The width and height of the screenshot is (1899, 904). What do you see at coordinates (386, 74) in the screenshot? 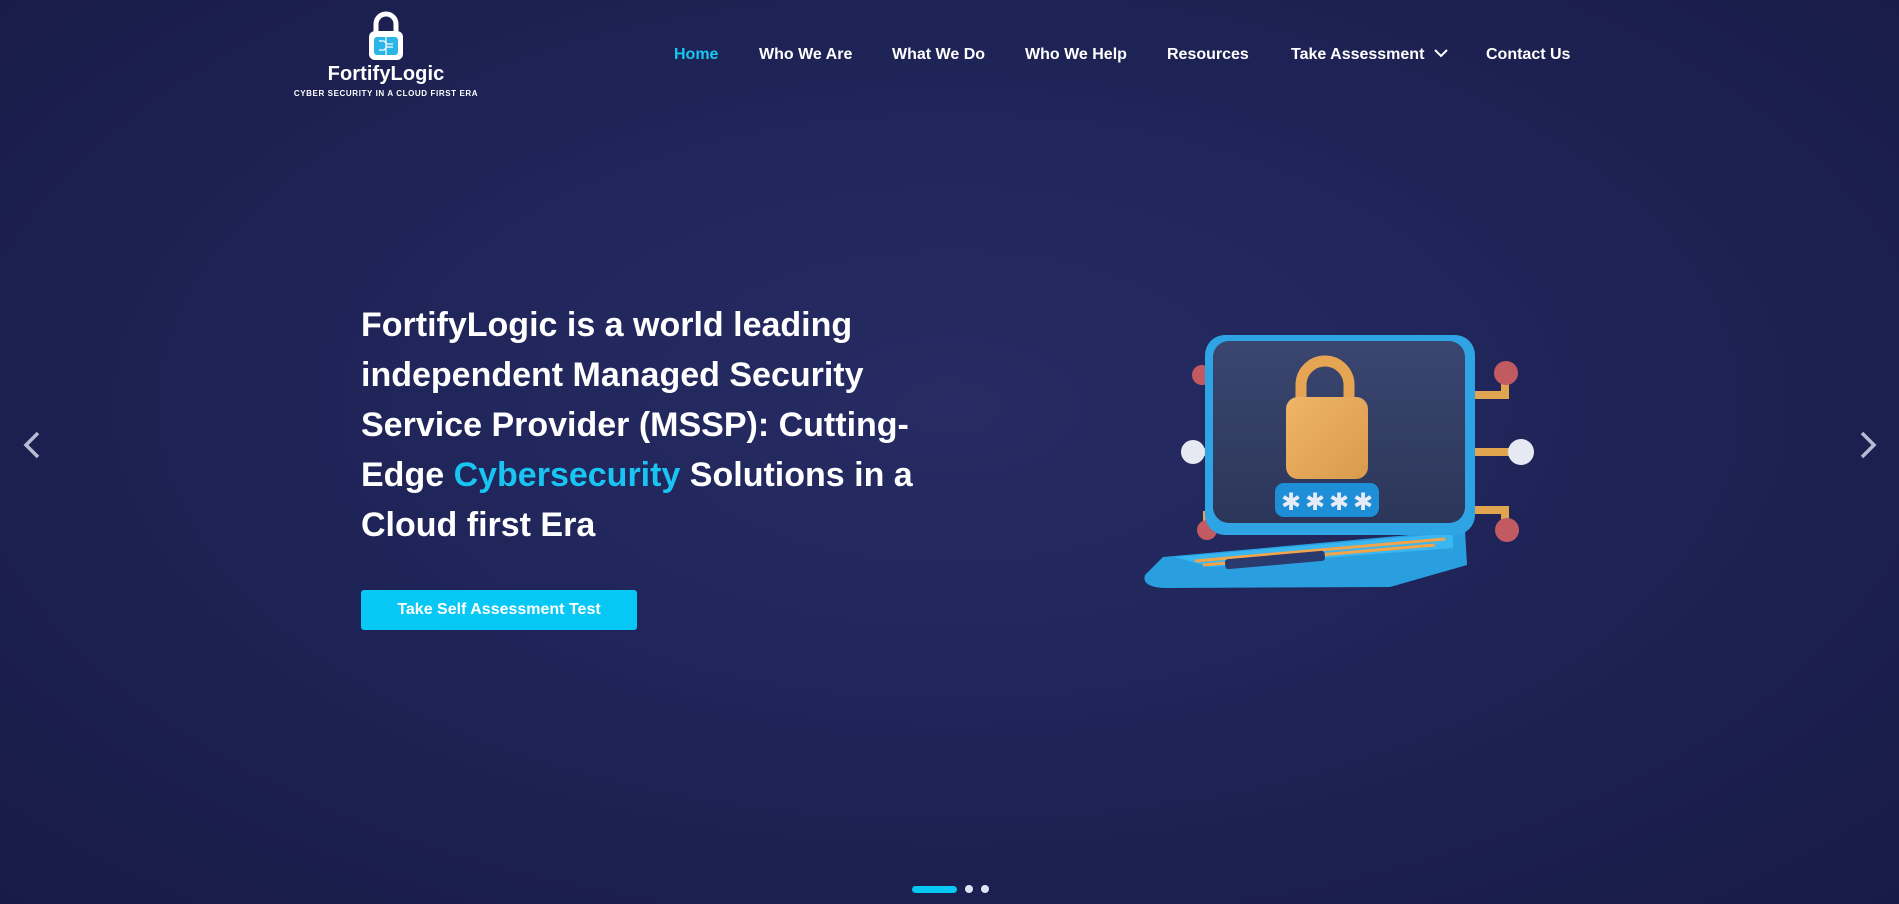
I see `brand-name: FortifyLogic` at bounding box center [386, 74].